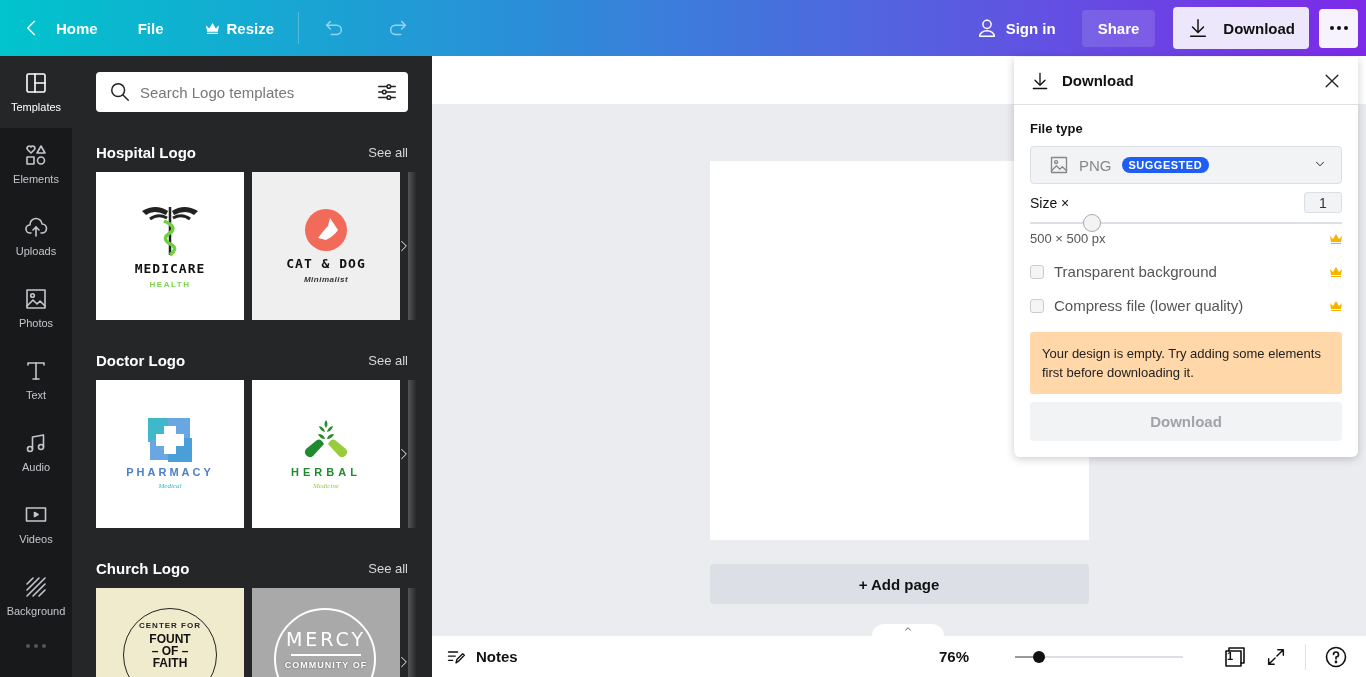 This screenshot has width=1366, height=677. What do you see at coordinates (170, 632) in the screenshot?
I see `template-thumbnail: CENTER FOR FOUNT – OF – FAITH` at bounding box center [170, 632].